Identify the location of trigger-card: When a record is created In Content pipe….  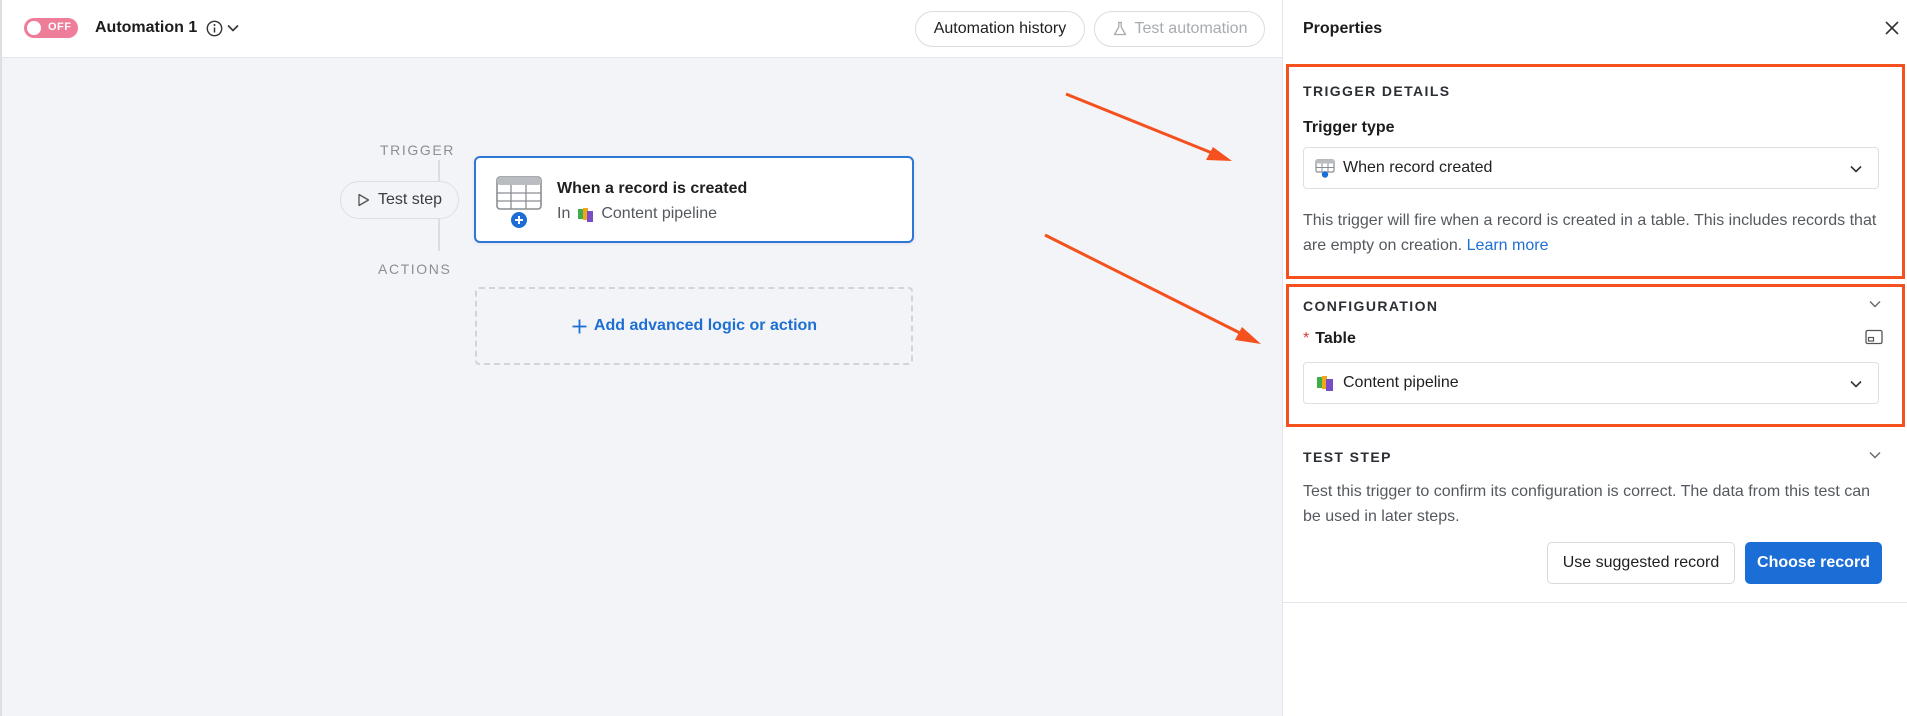
(694, 199).